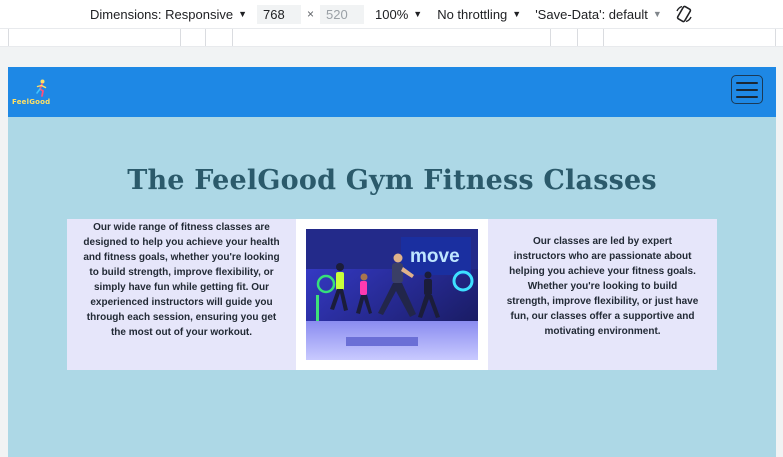 This screenshot has height=457, width=783. I want to click on dimensions-label: Dimensions: Responsive, so click(162, 14).